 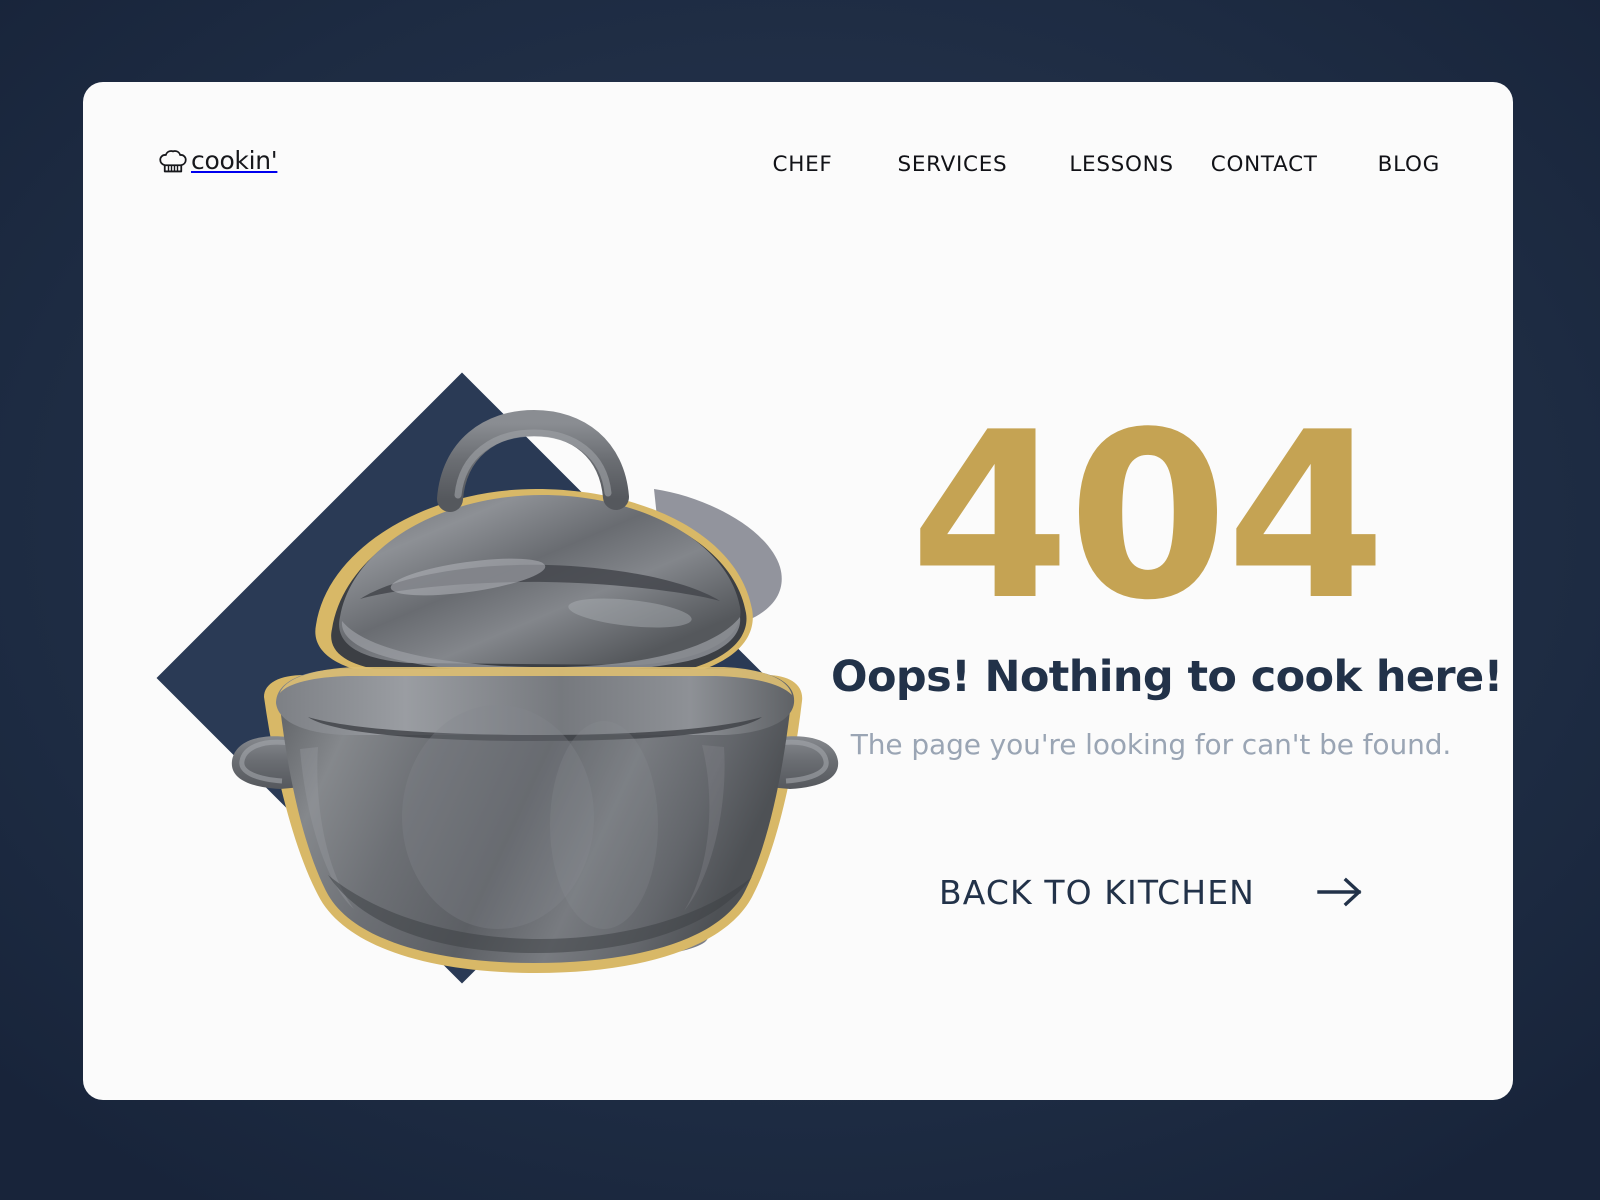 I want to click on error-headline: Oops! Nothing to cook here!, so click(x=1167, y=676).